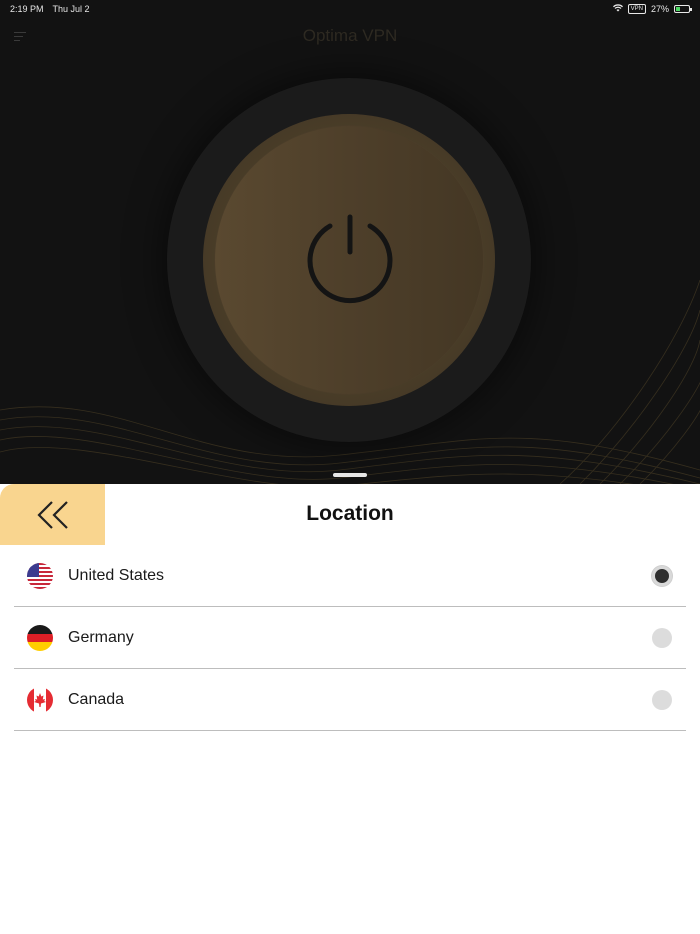 This screenshot has width=700, height=934. I want to click on radio-selected, so click(662, 576).